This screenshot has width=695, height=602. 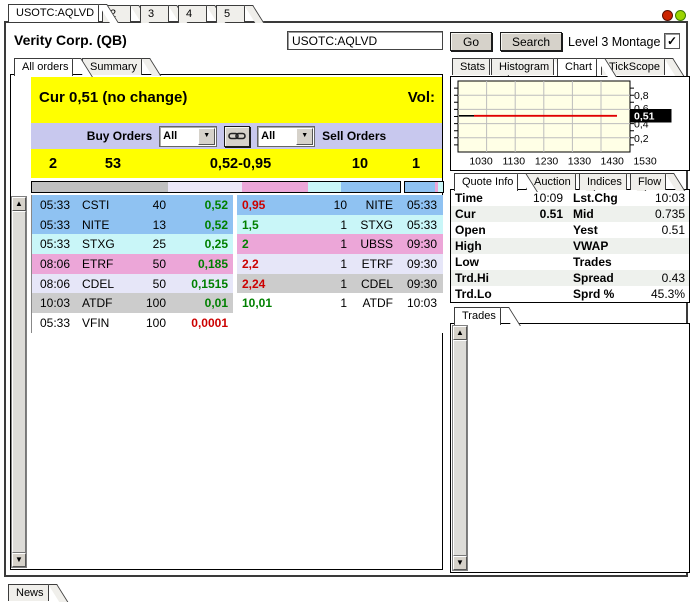 I want to click on depth-seg-cyan, so click(x=324, y=187).